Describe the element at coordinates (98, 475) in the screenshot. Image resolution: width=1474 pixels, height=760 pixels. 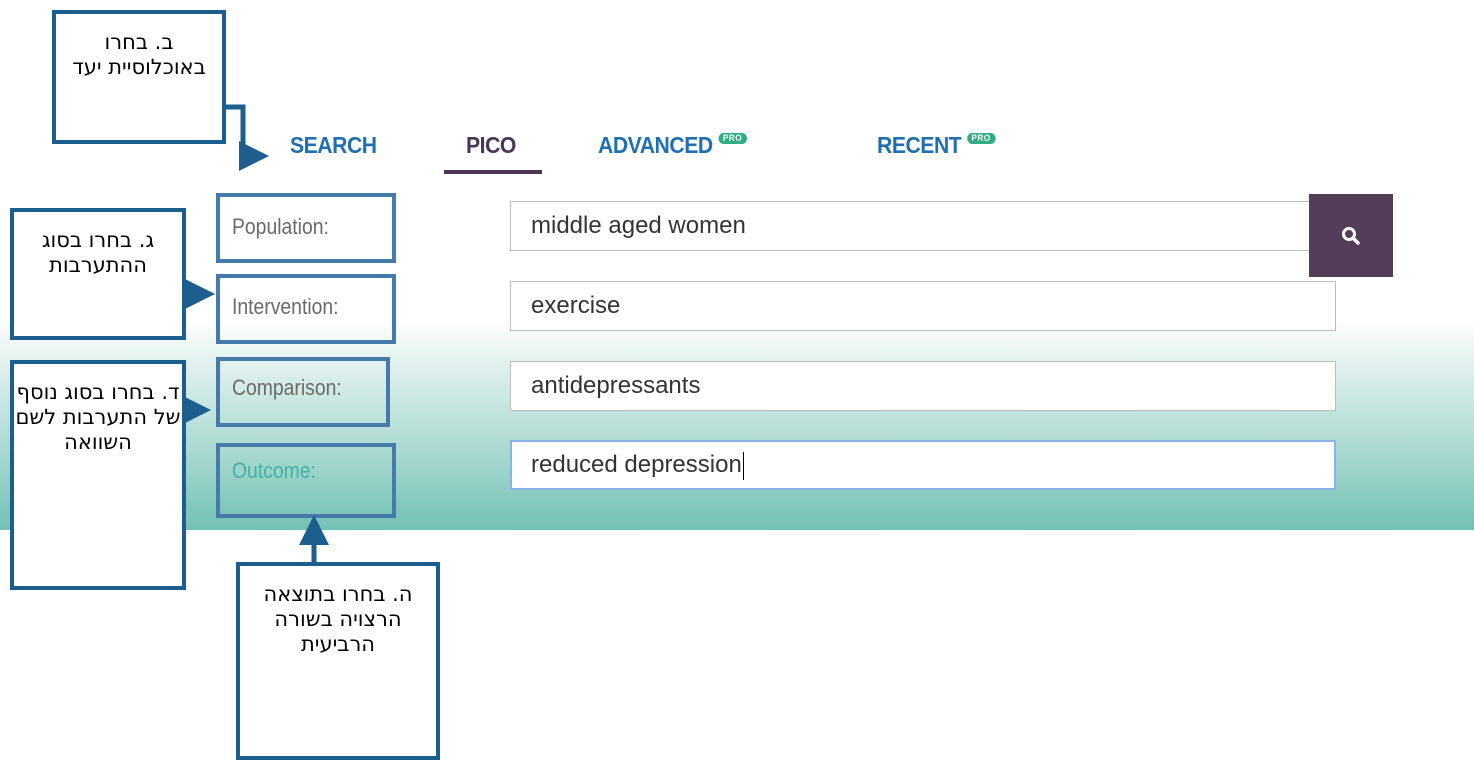
I see `annotation-comparison: ד. בחרו בסוג נוסף של התערבות לשם השוואה` at that location.